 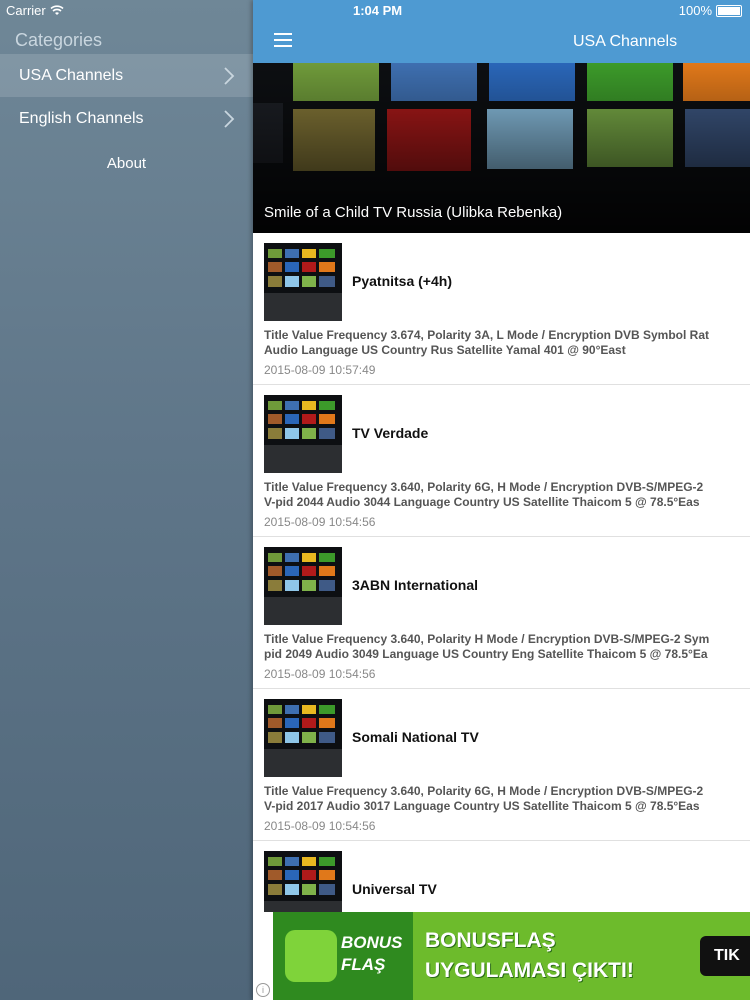 What do you see at coordinates (625, 41) in the screenshot?
I see `page-title: USA Channels` at bounding box center [625, 41].